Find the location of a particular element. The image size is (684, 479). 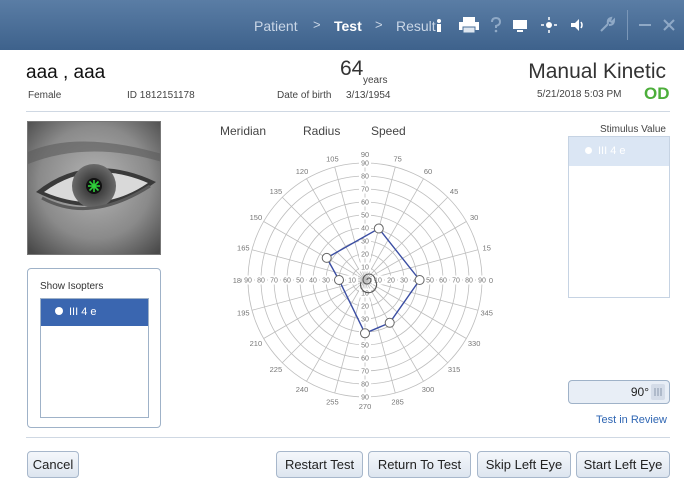

radius-label-down: 60 is located at coordinates (365, 359).